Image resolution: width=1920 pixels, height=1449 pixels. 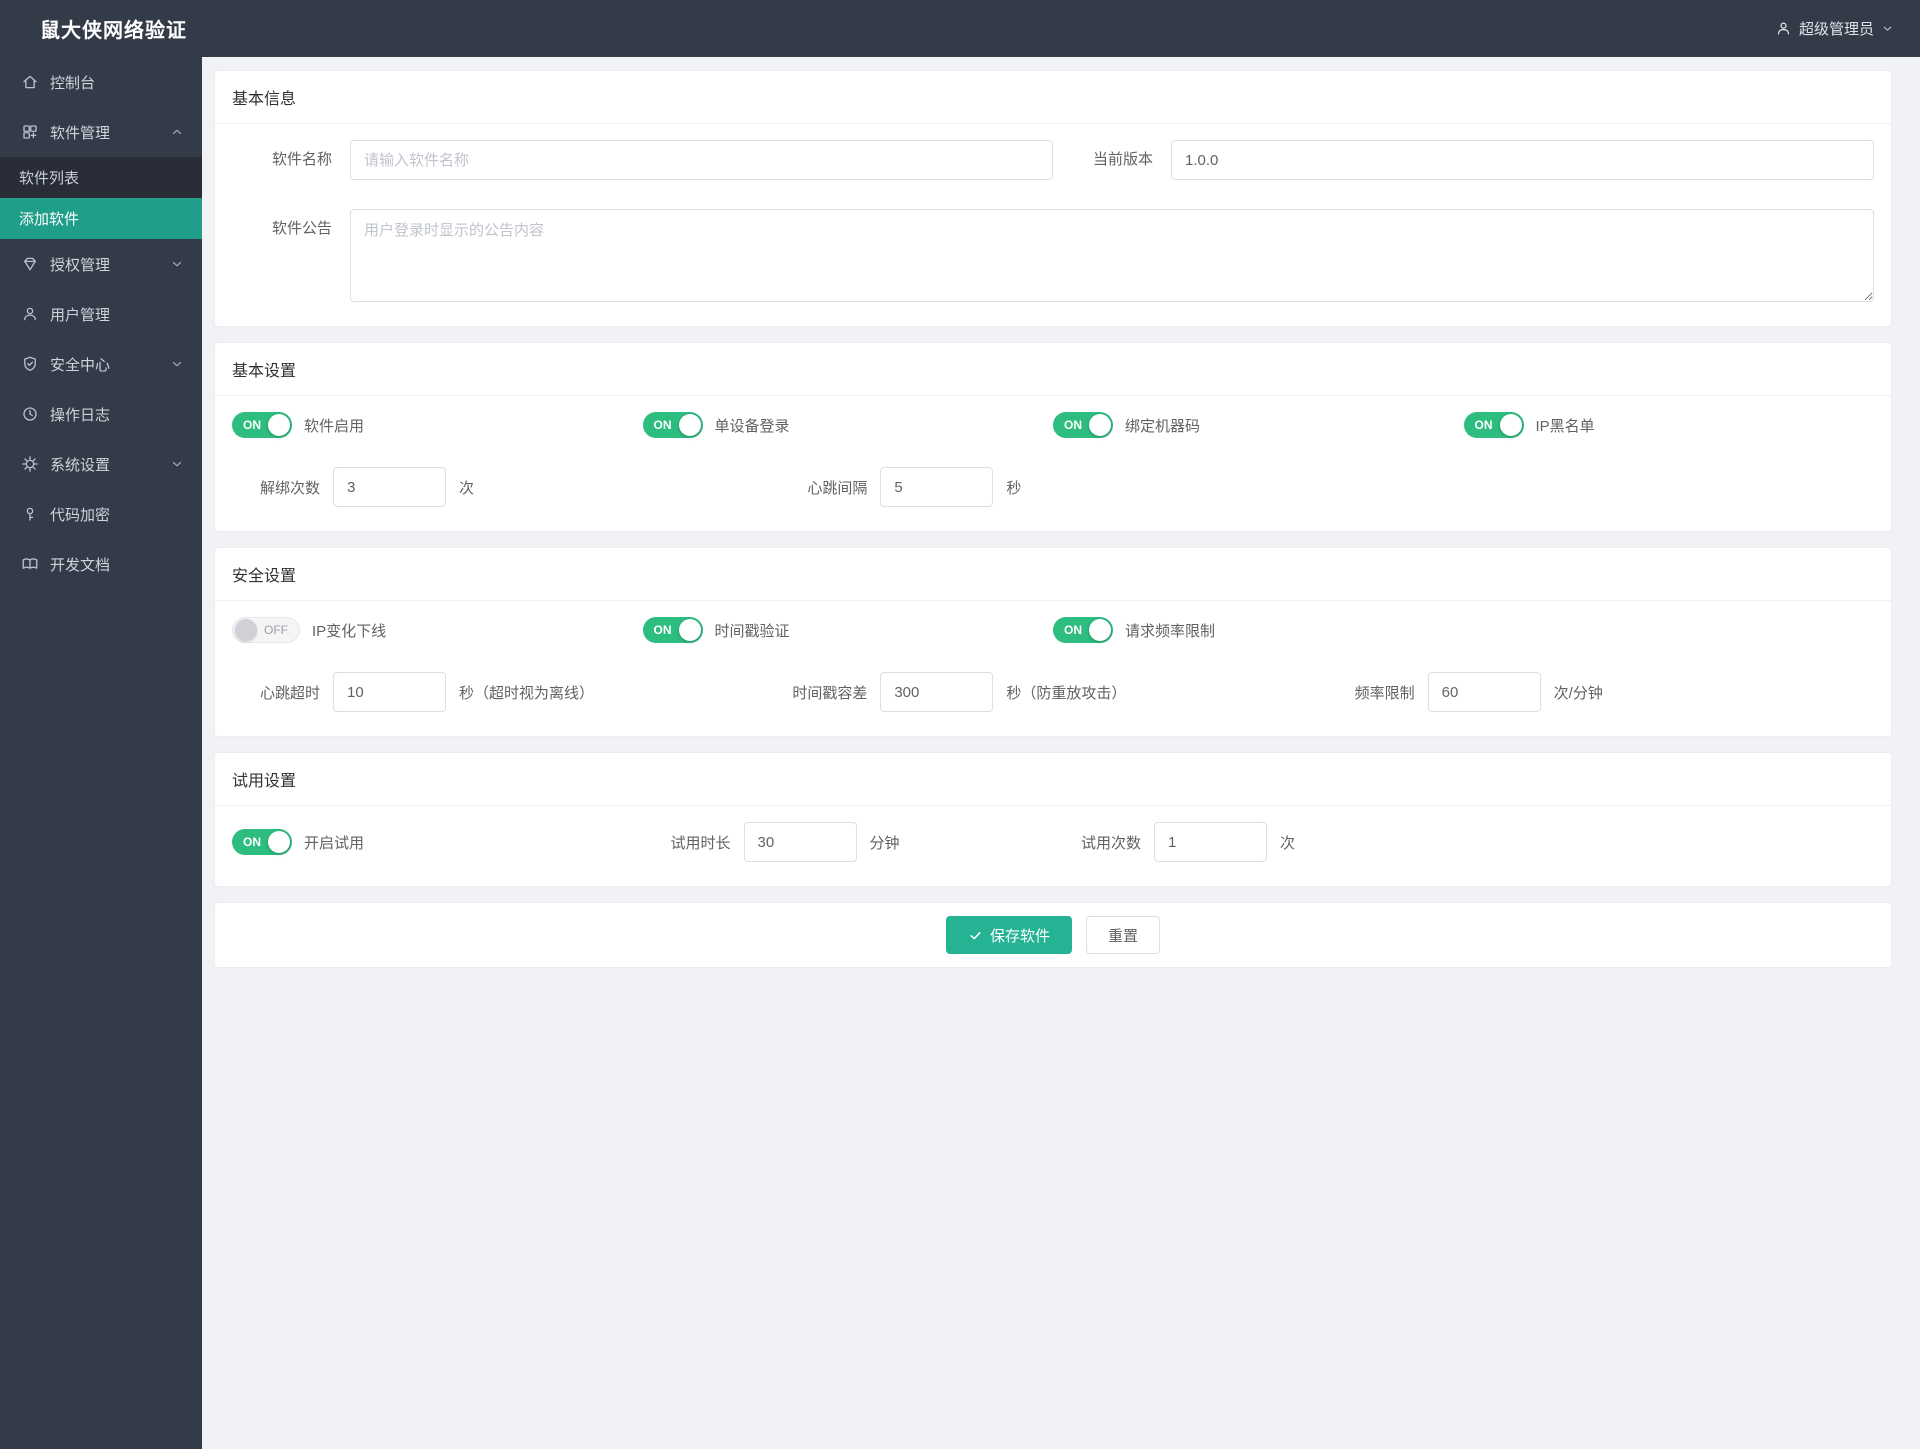 I want to click on toggle-label: 开启试用, so click(x=334, y=843).